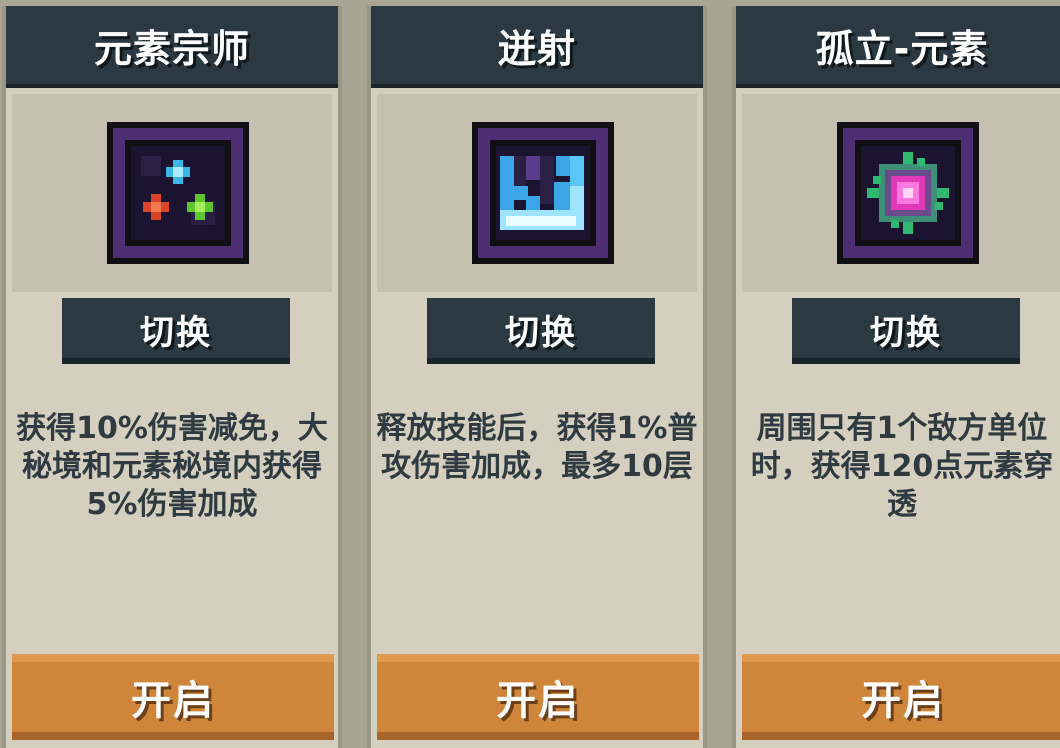 This screenshot has width=1060, height=748. Describe the element at coordinates (898, 47) in the screenshot. I see `card-title: 孤立-元素` at that location.